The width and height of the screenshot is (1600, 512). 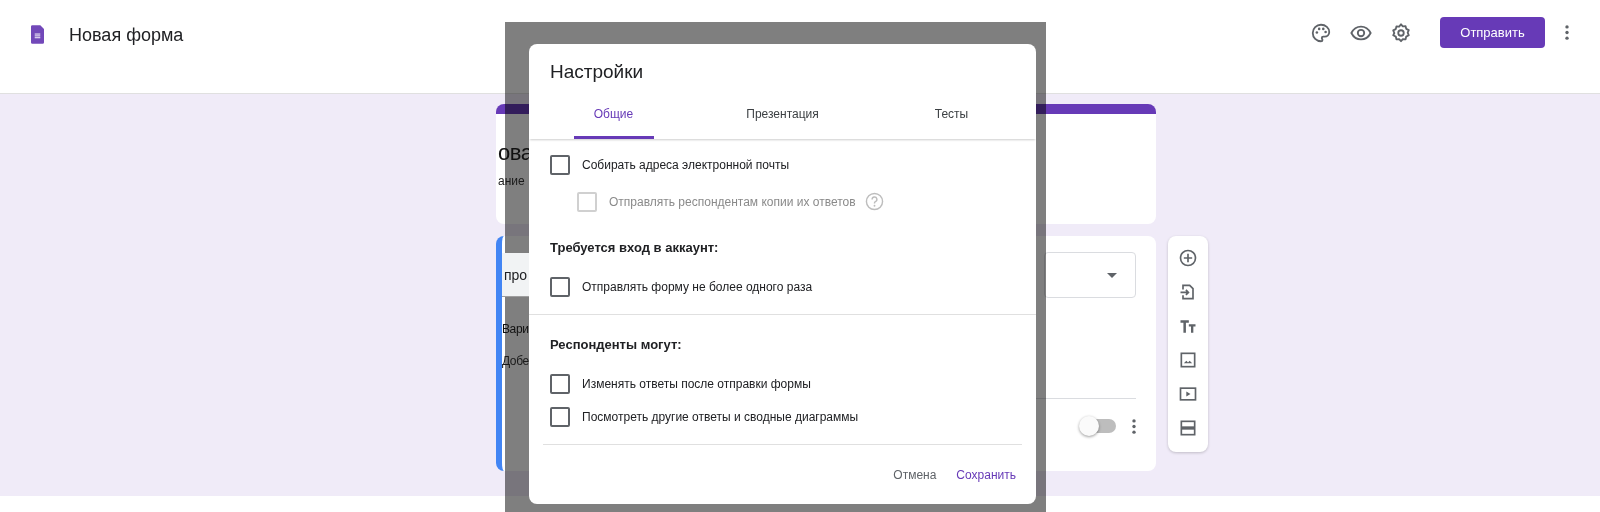 I want to click on checkbox-label: Посмотреть другие ответы и сводные диаграммы, so click(x=720, y=416).